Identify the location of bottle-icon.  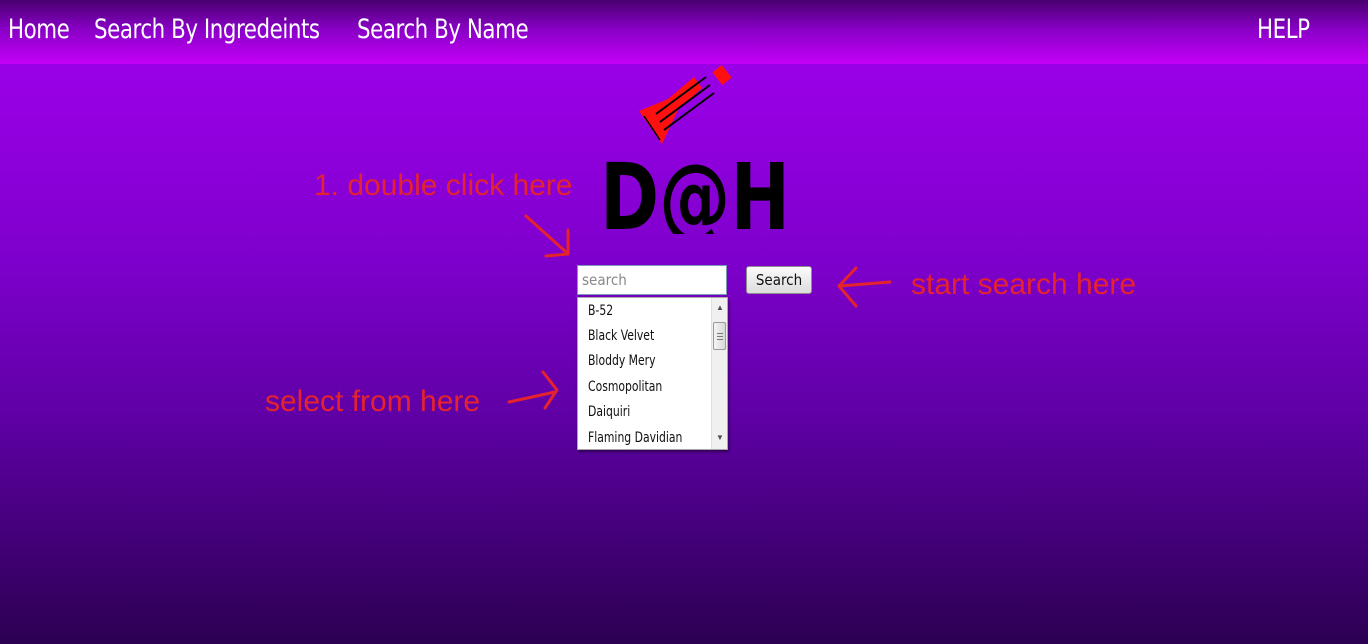
(685, 104).